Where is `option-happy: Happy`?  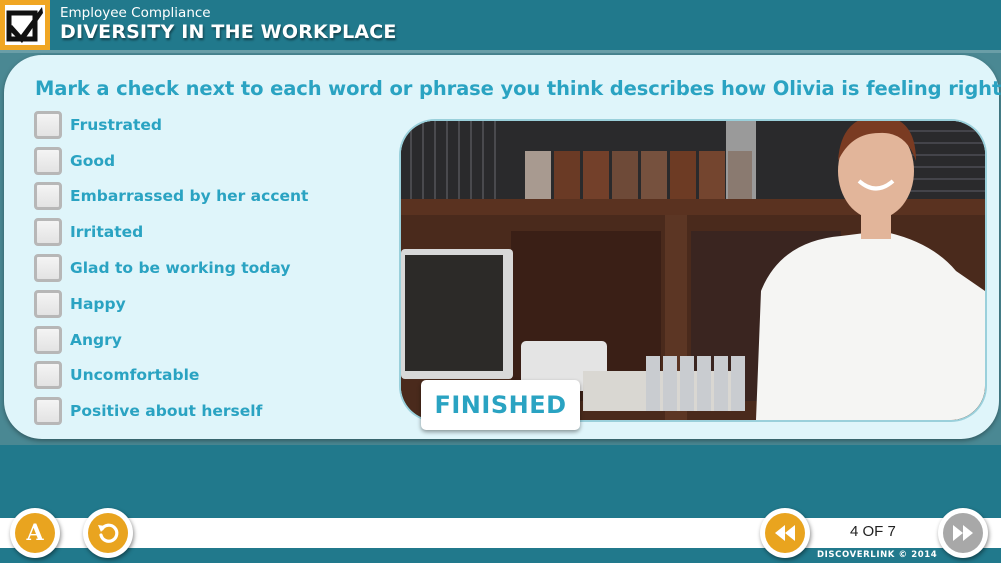 option-happy: Happy is located at coordinates (80, 304).